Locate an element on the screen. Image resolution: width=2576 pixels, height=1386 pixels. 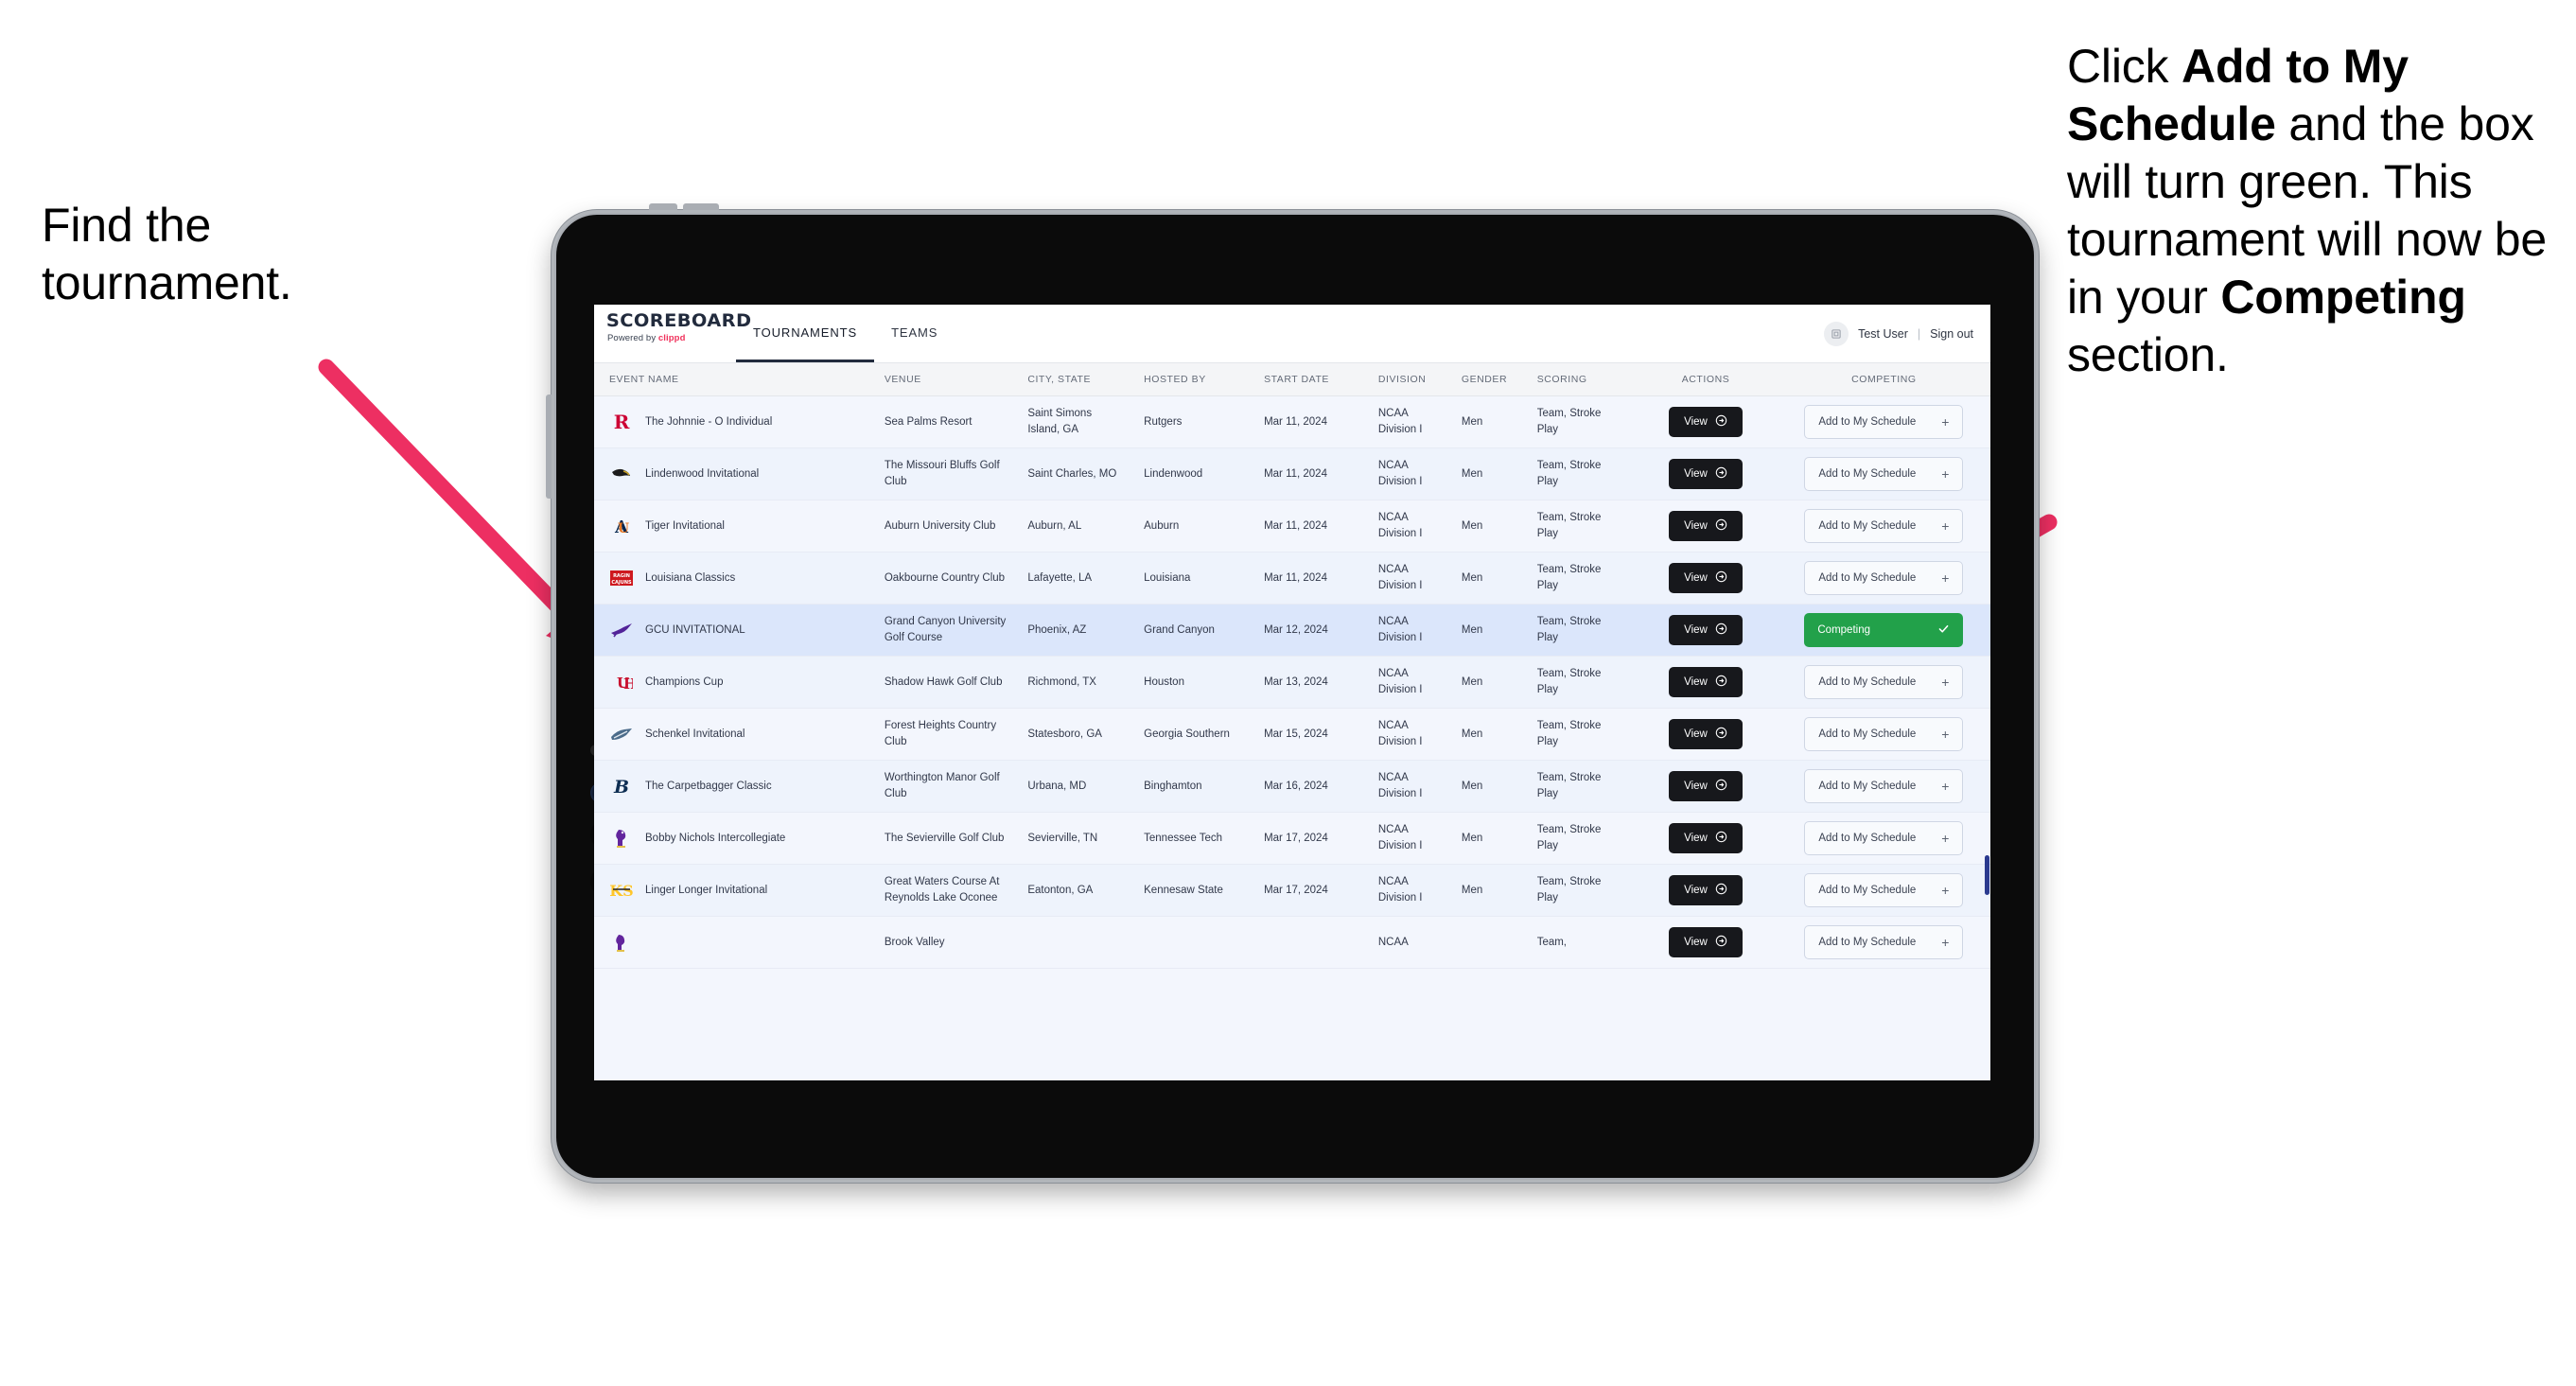
cell-event-name is located at coordinates (735, 942).